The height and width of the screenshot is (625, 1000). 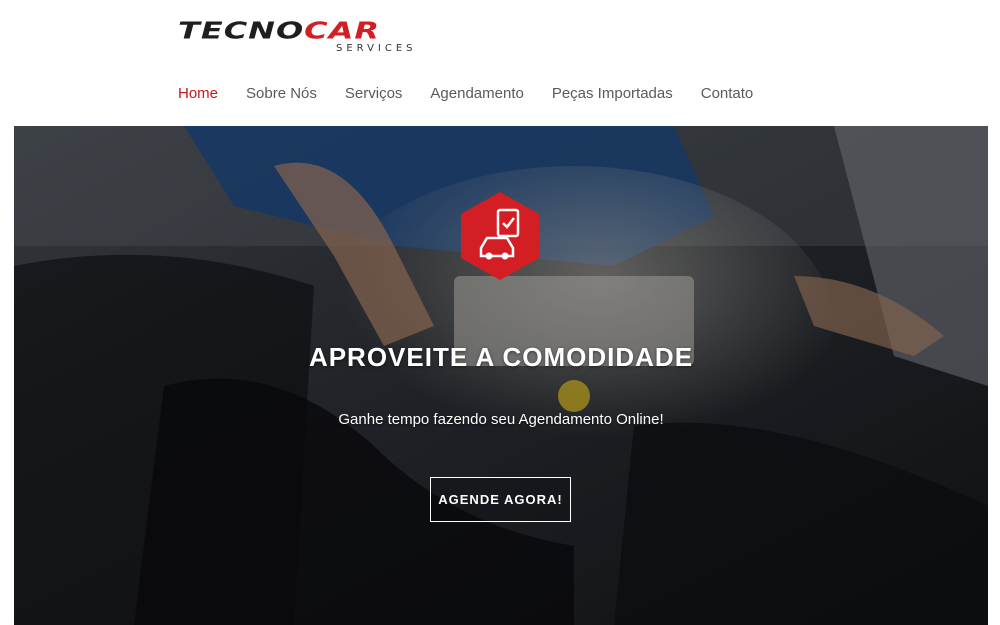 What do you see at coordinates (198, 94) in the screenshot?
I see `nav-item-home: Home` at bounding box center [198, 94].